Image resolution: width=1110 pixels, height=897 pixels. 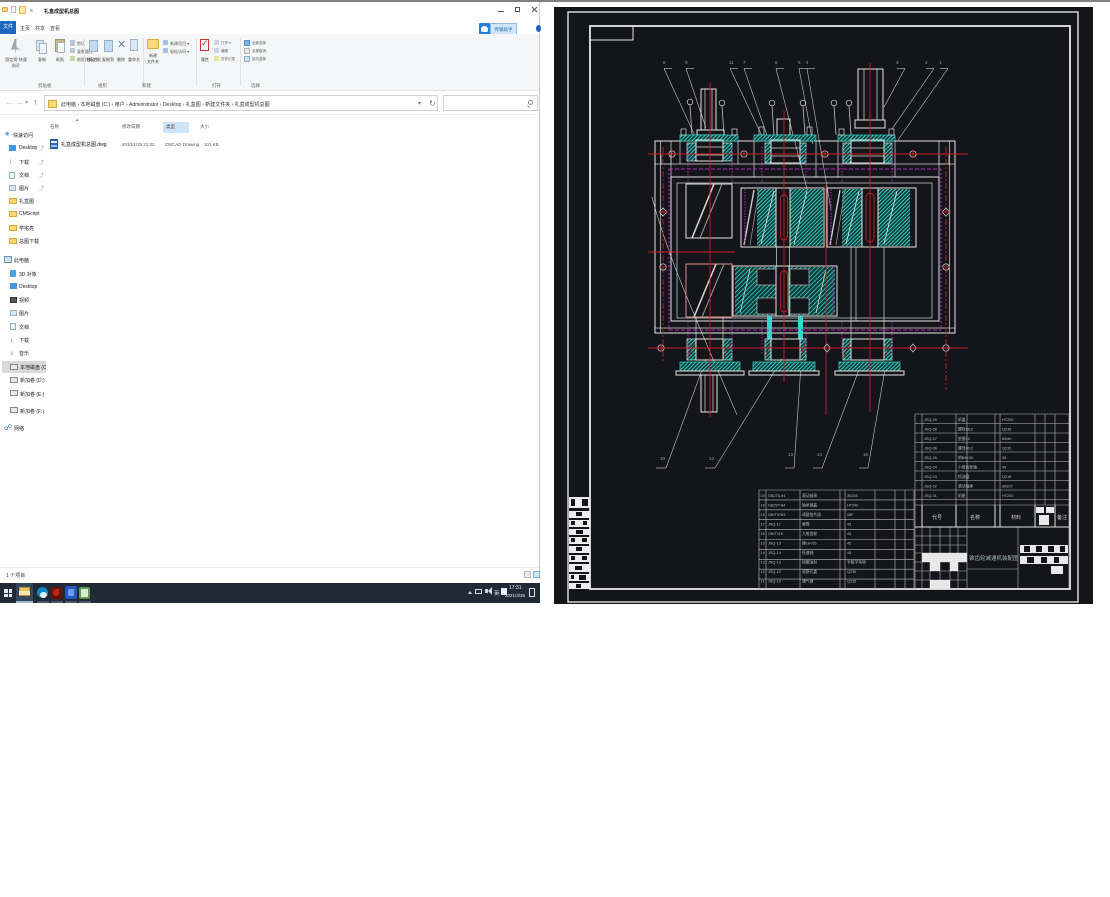 What do you see at coordinates (763, 506) in the screenshot?
I see `svg-text: 19` at bounding box center [763, 506].